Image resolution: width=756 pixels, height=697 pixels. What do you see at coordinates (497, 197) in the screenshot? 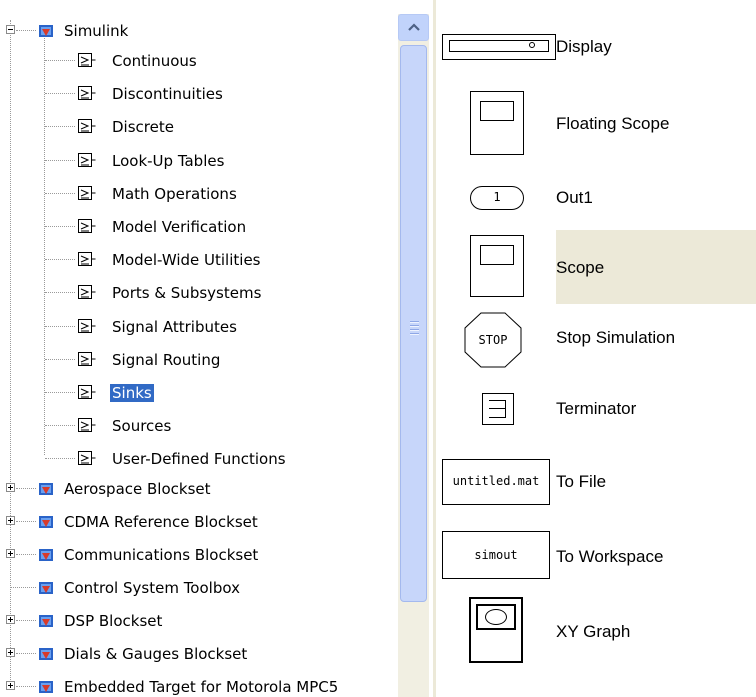
I see `block-icon-text: 1` at bounding box center [497, 197].